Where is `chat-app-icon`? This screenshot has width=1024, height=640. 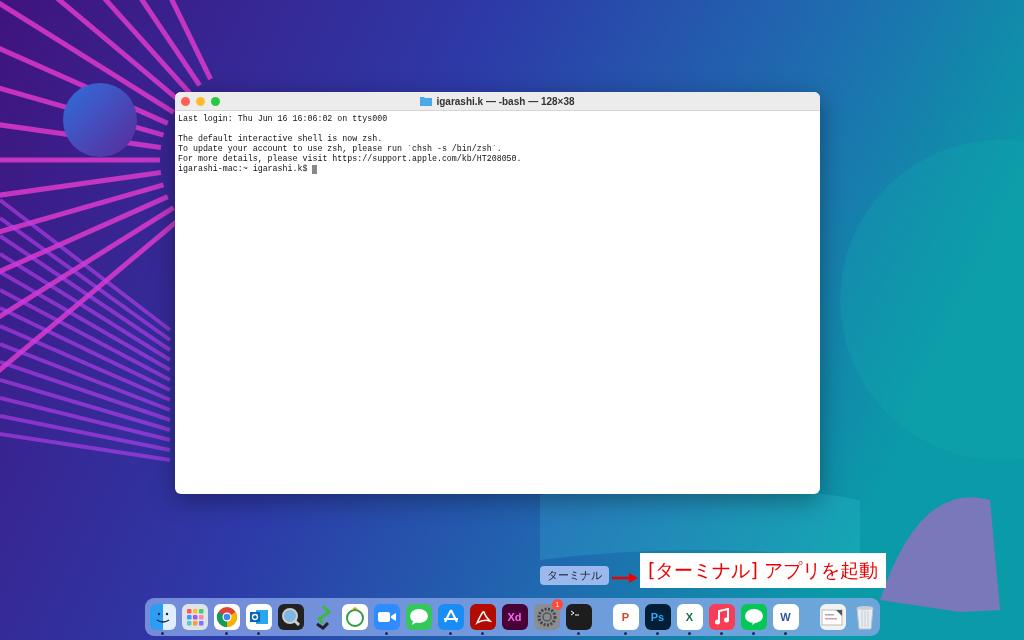 chat-app-icon is located at coordinates (753, 617).